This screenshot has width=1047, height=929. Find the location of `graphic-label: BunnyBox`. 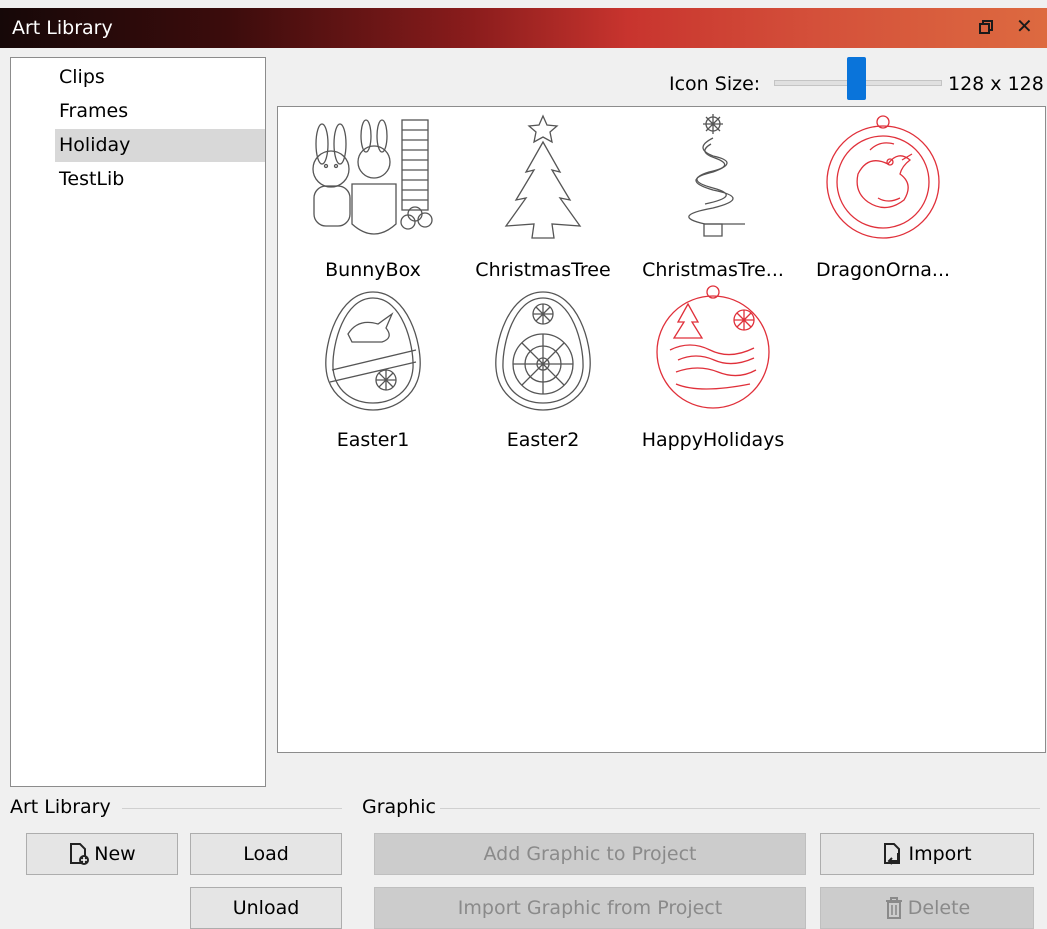

graphic-label: BunnyBox is located at coordinates (373, 270).